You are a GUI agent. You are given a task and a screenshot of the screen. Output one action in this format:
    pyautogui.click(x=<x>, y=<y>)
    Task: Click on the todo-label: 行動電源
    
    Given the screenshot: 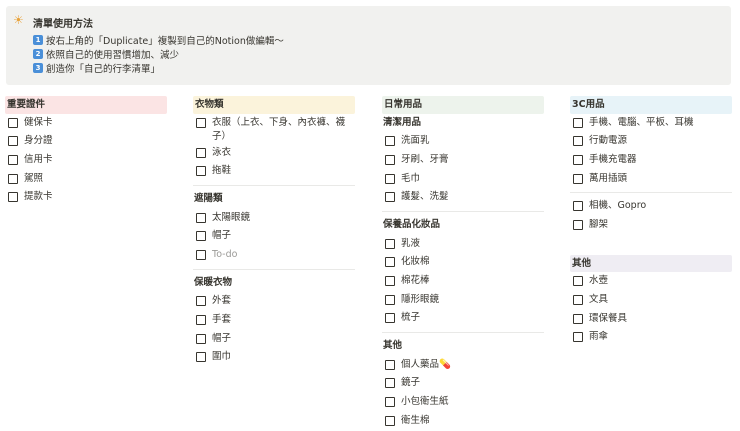 What is the action you would take?
    pyautogui.click(x=608, y=141)
    